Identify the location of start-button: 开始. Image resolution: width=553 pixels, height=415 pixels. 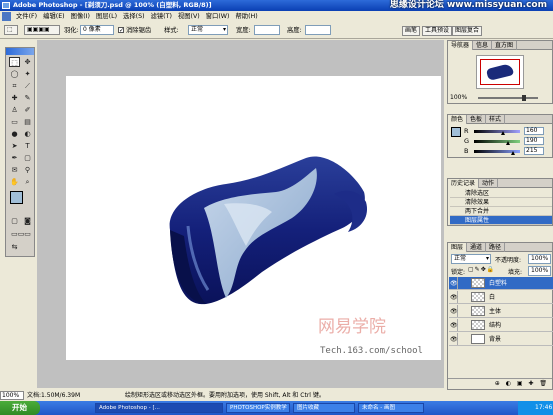
(20, 408).